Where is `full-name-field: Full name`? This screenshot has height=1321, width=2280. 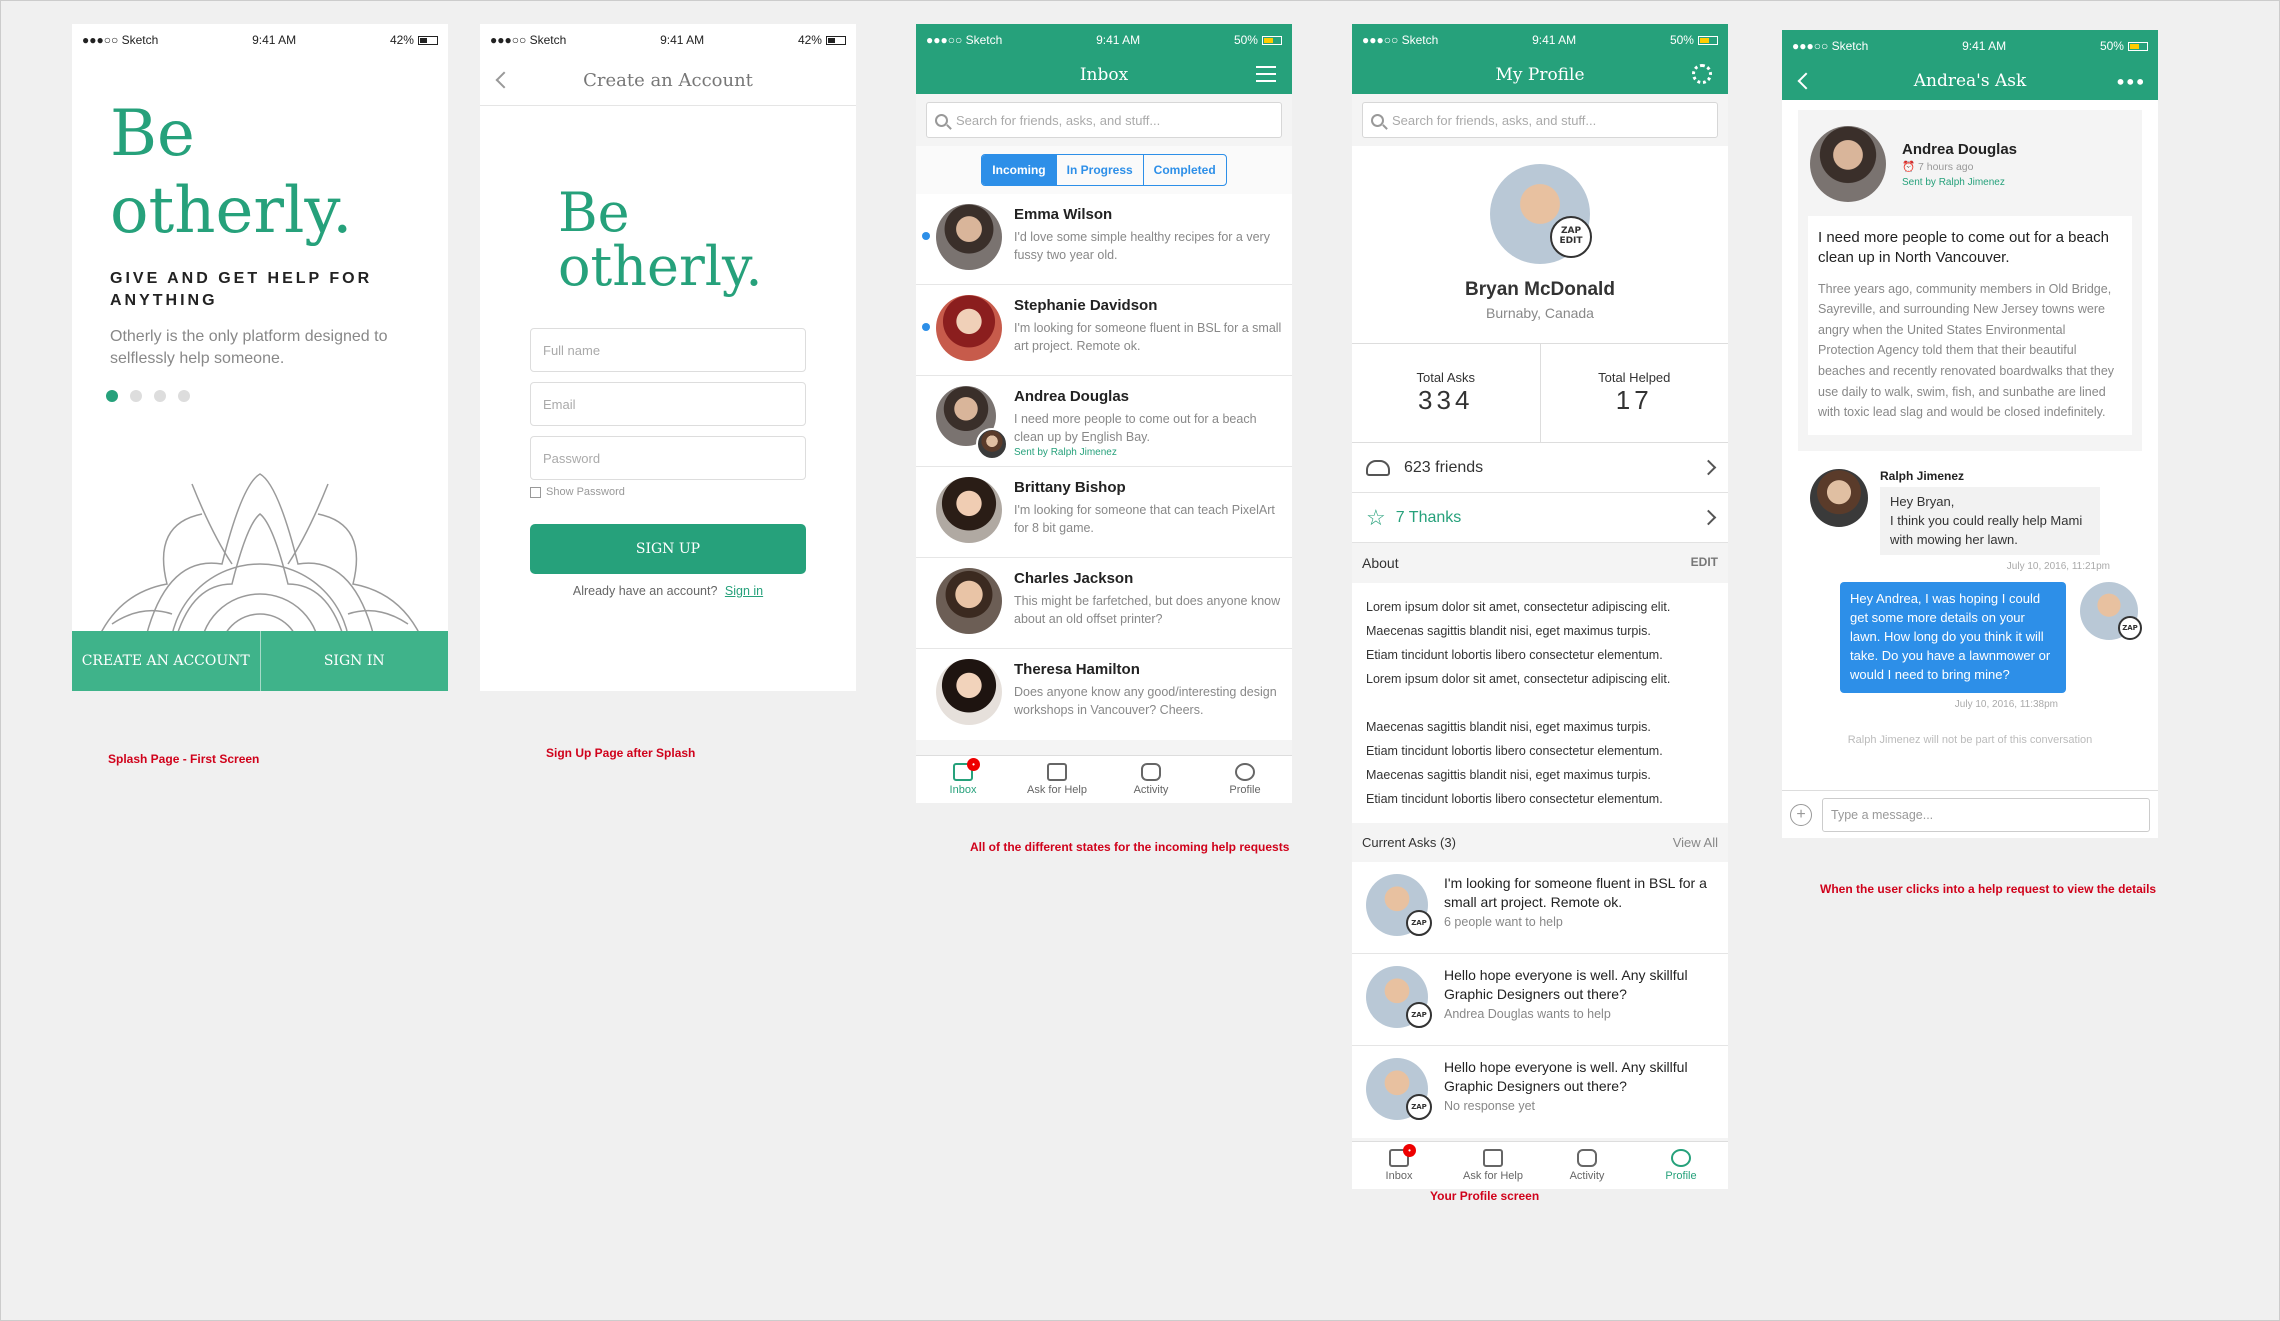 full-name-field: Full name is located at coordinates (668, 350).